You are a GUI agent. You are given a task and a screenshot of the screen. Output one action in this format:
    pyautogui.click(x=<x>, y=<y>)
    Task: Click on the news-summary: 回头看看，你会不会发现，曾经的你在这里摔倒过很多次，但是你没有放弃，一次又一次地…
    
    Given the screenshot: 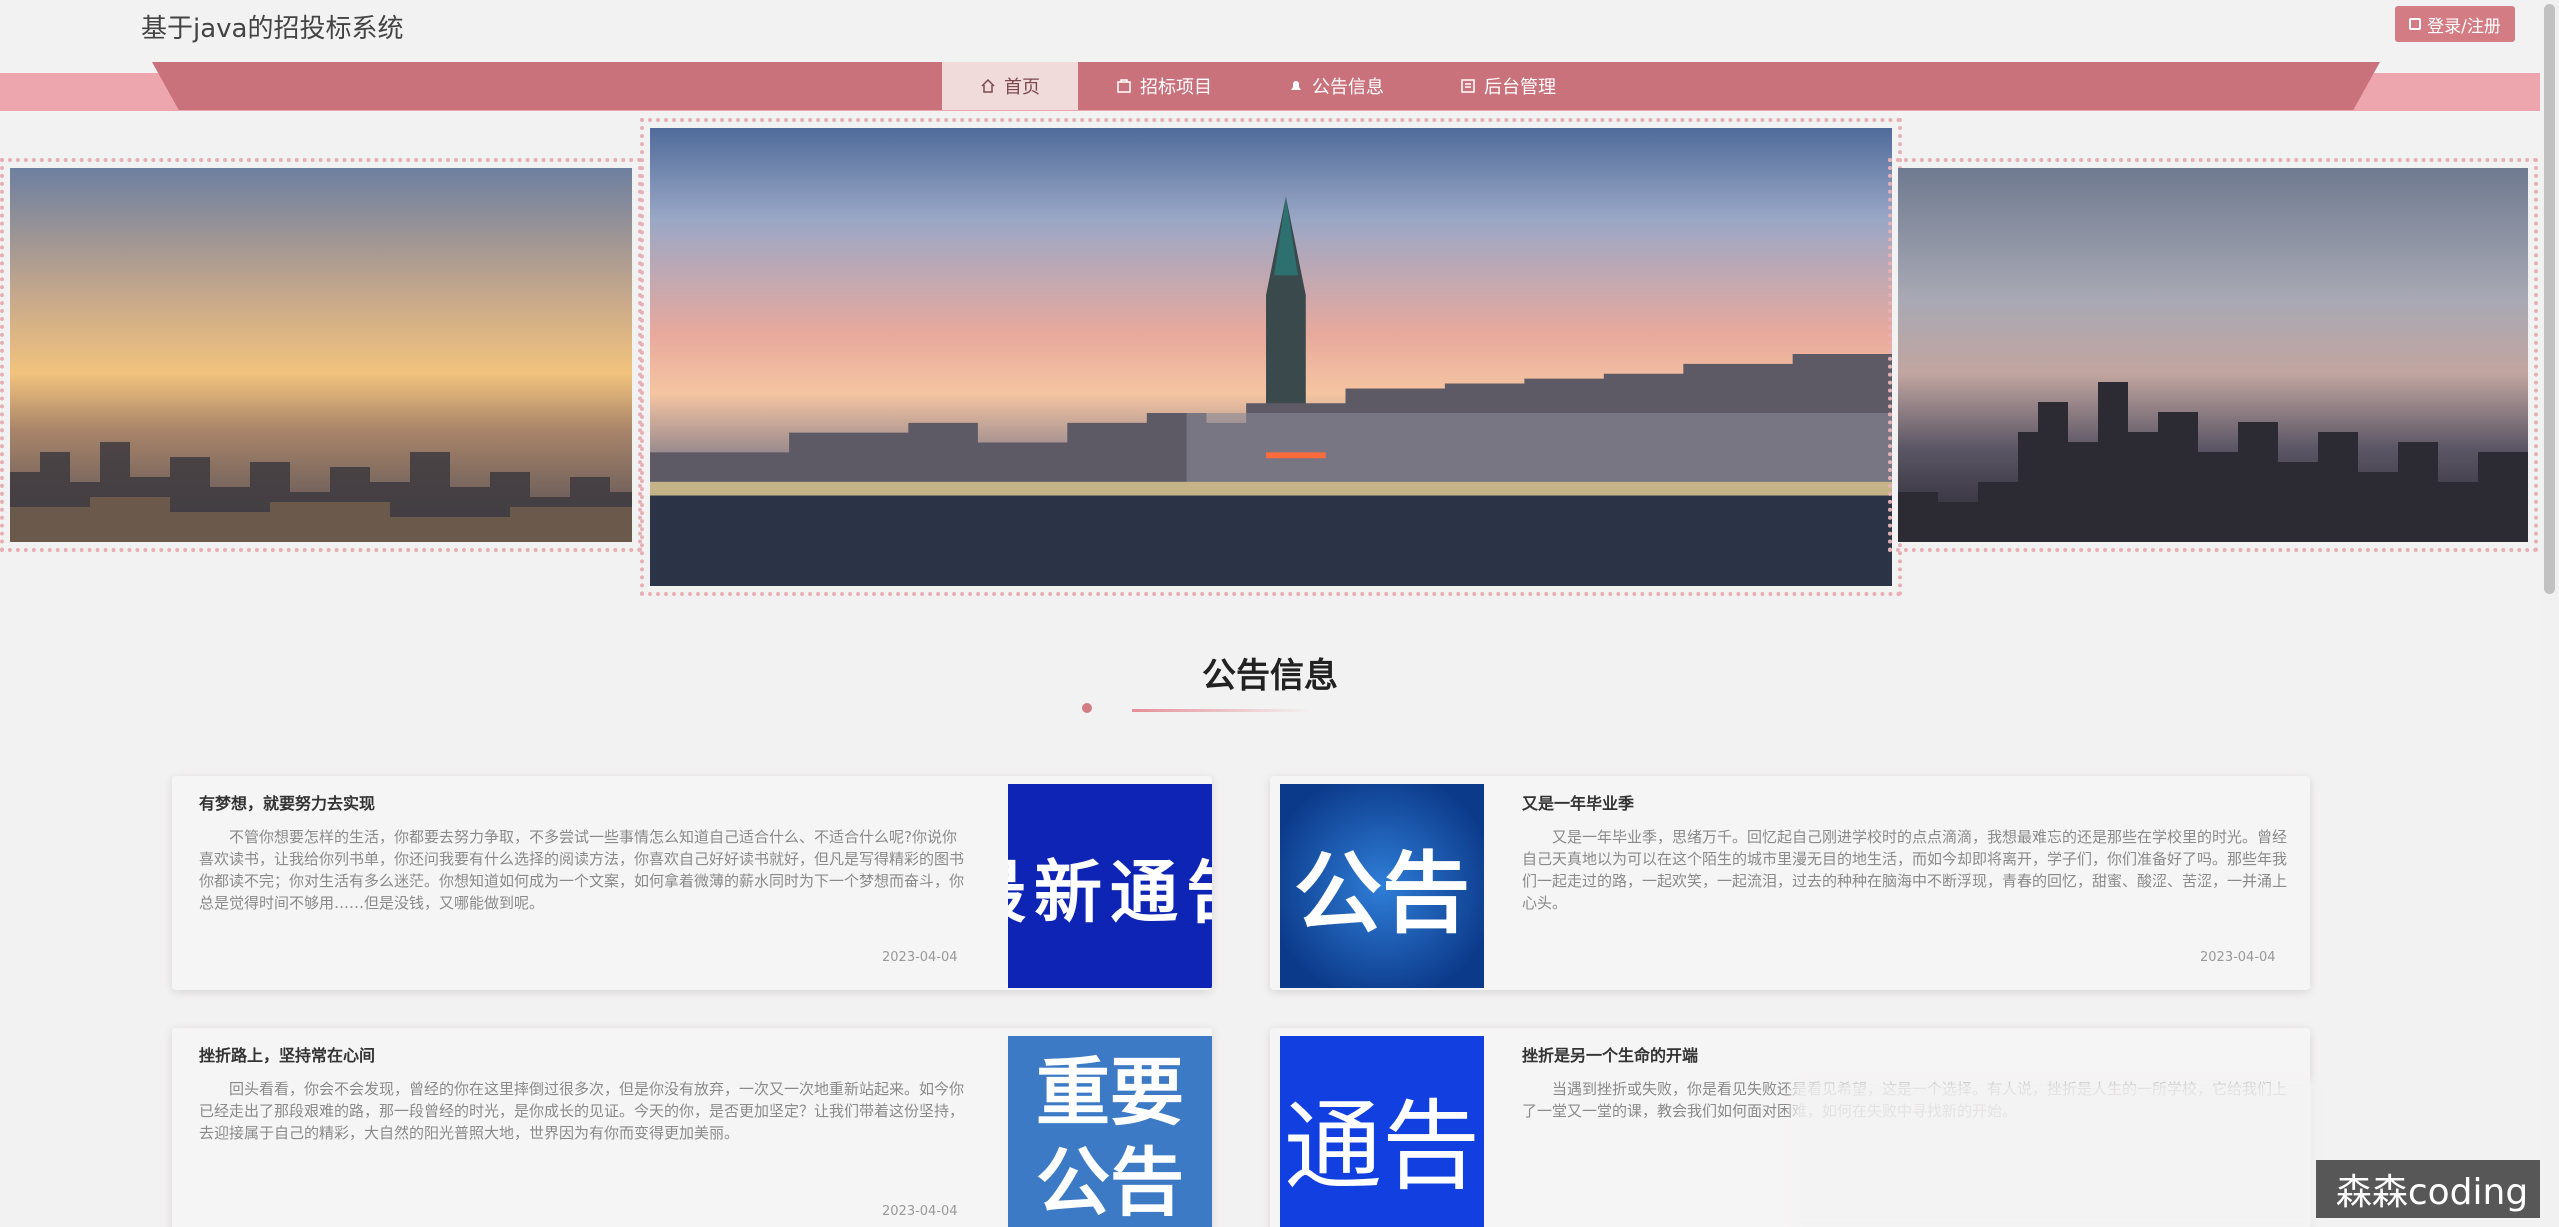 What is the action you would take?
    pyautogui.click(x=582, y=1111)
    